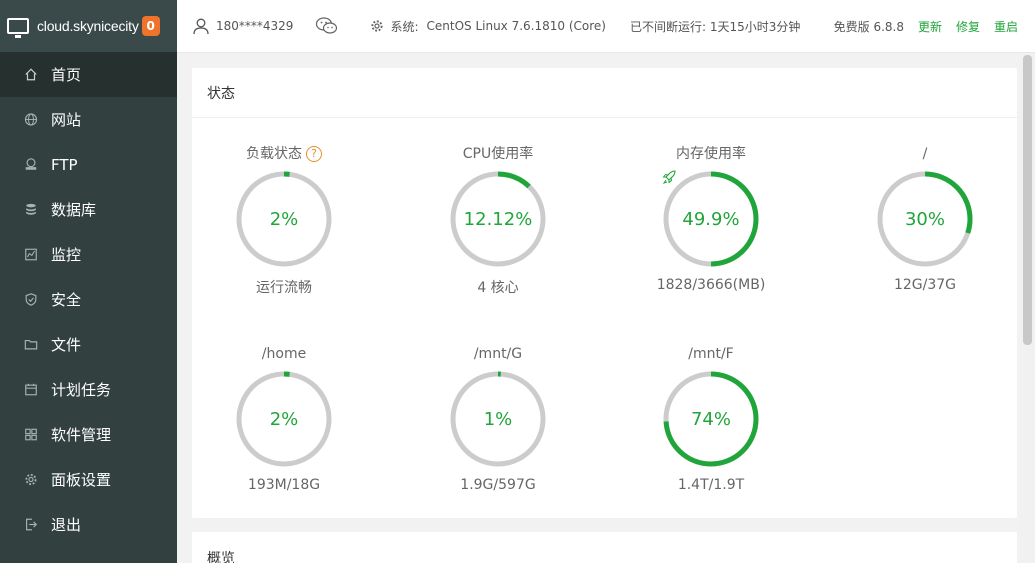 This screenshot has height=563, width=1035. I want to click on gauge-value: 12.12%, so click(498, 219).